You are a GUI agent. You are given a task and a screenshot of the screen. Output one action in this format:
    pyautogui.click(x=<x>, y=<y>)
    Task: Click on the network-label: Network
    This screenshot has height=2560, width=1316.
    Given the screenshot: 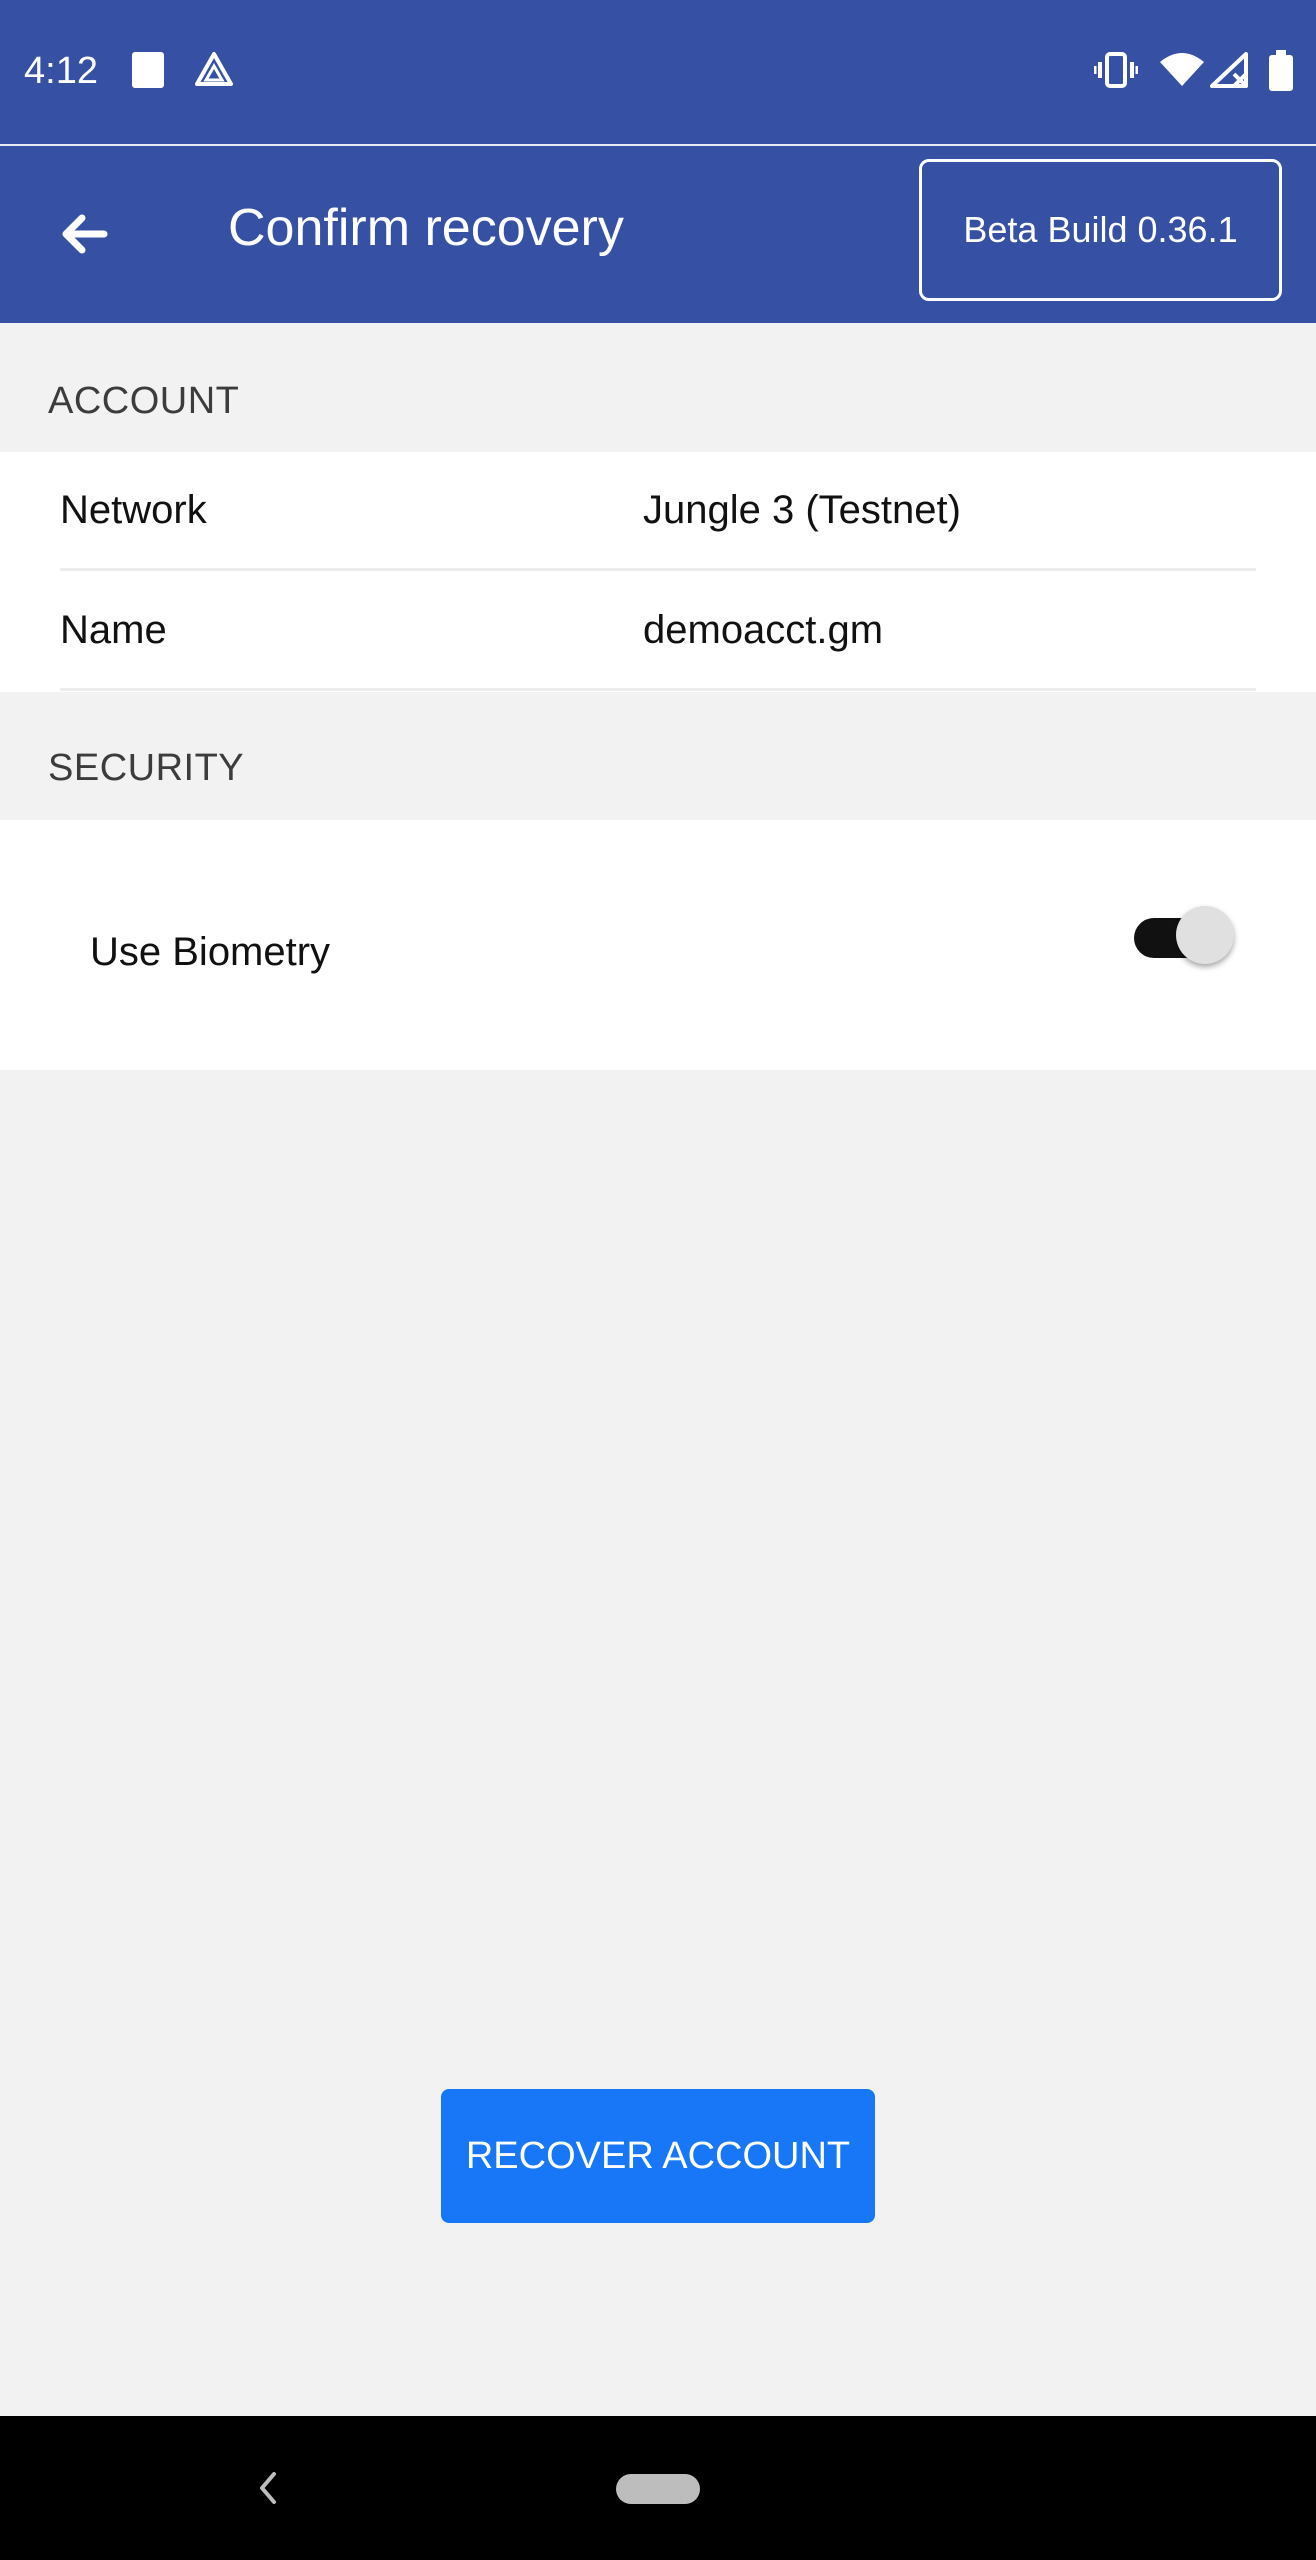 What is the action you would take?
    pyautogui.click(x=133, y=510)
    